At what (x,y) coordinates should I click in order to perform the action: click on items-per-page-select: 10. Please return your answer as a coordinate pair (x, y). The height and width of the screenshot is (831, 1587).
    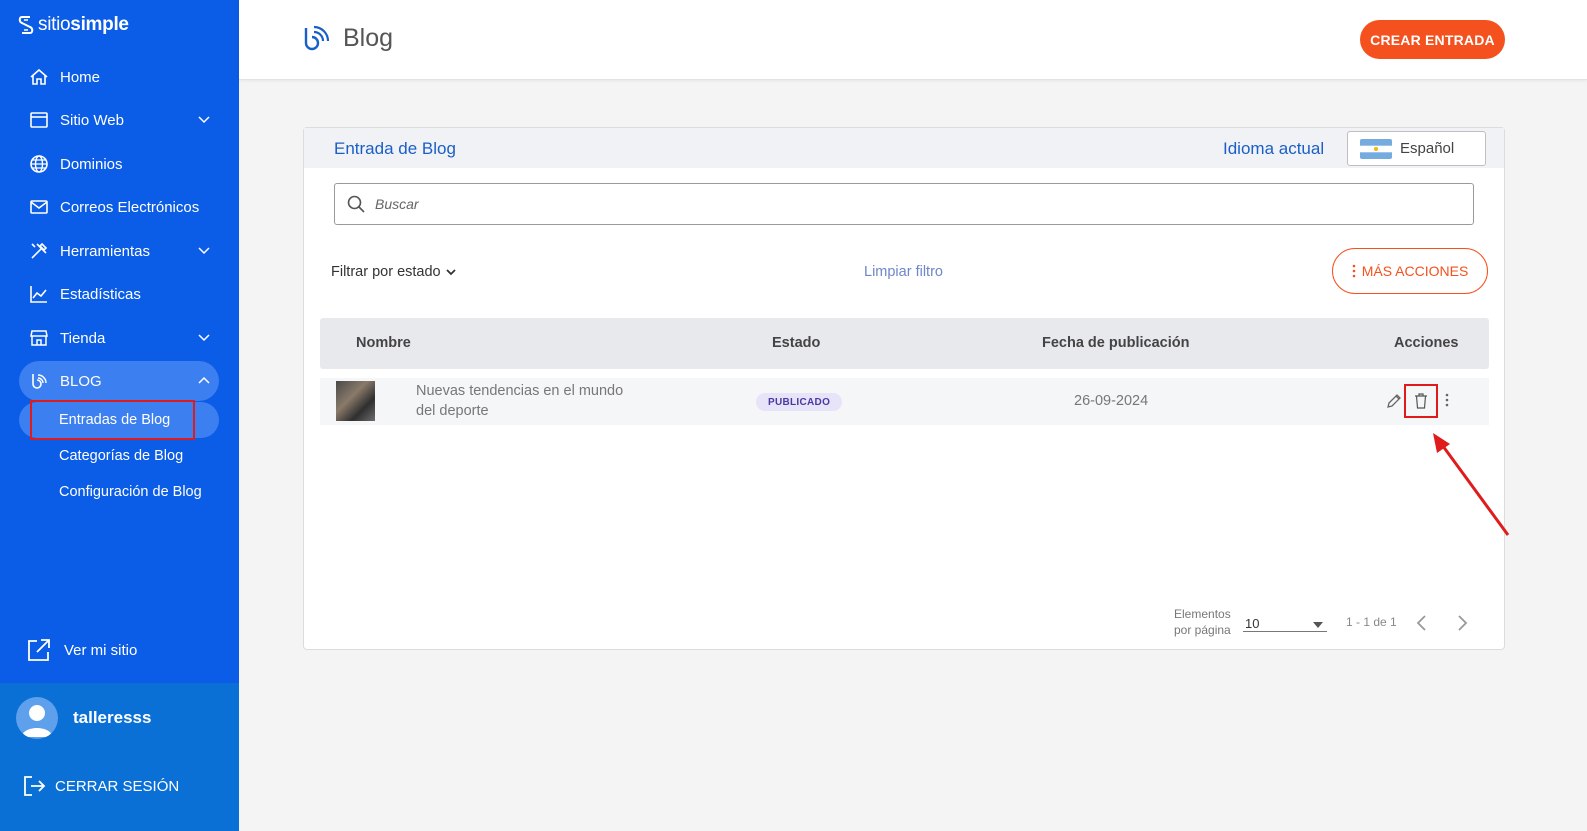
    Looking at the image, I should click on (1285, 622).